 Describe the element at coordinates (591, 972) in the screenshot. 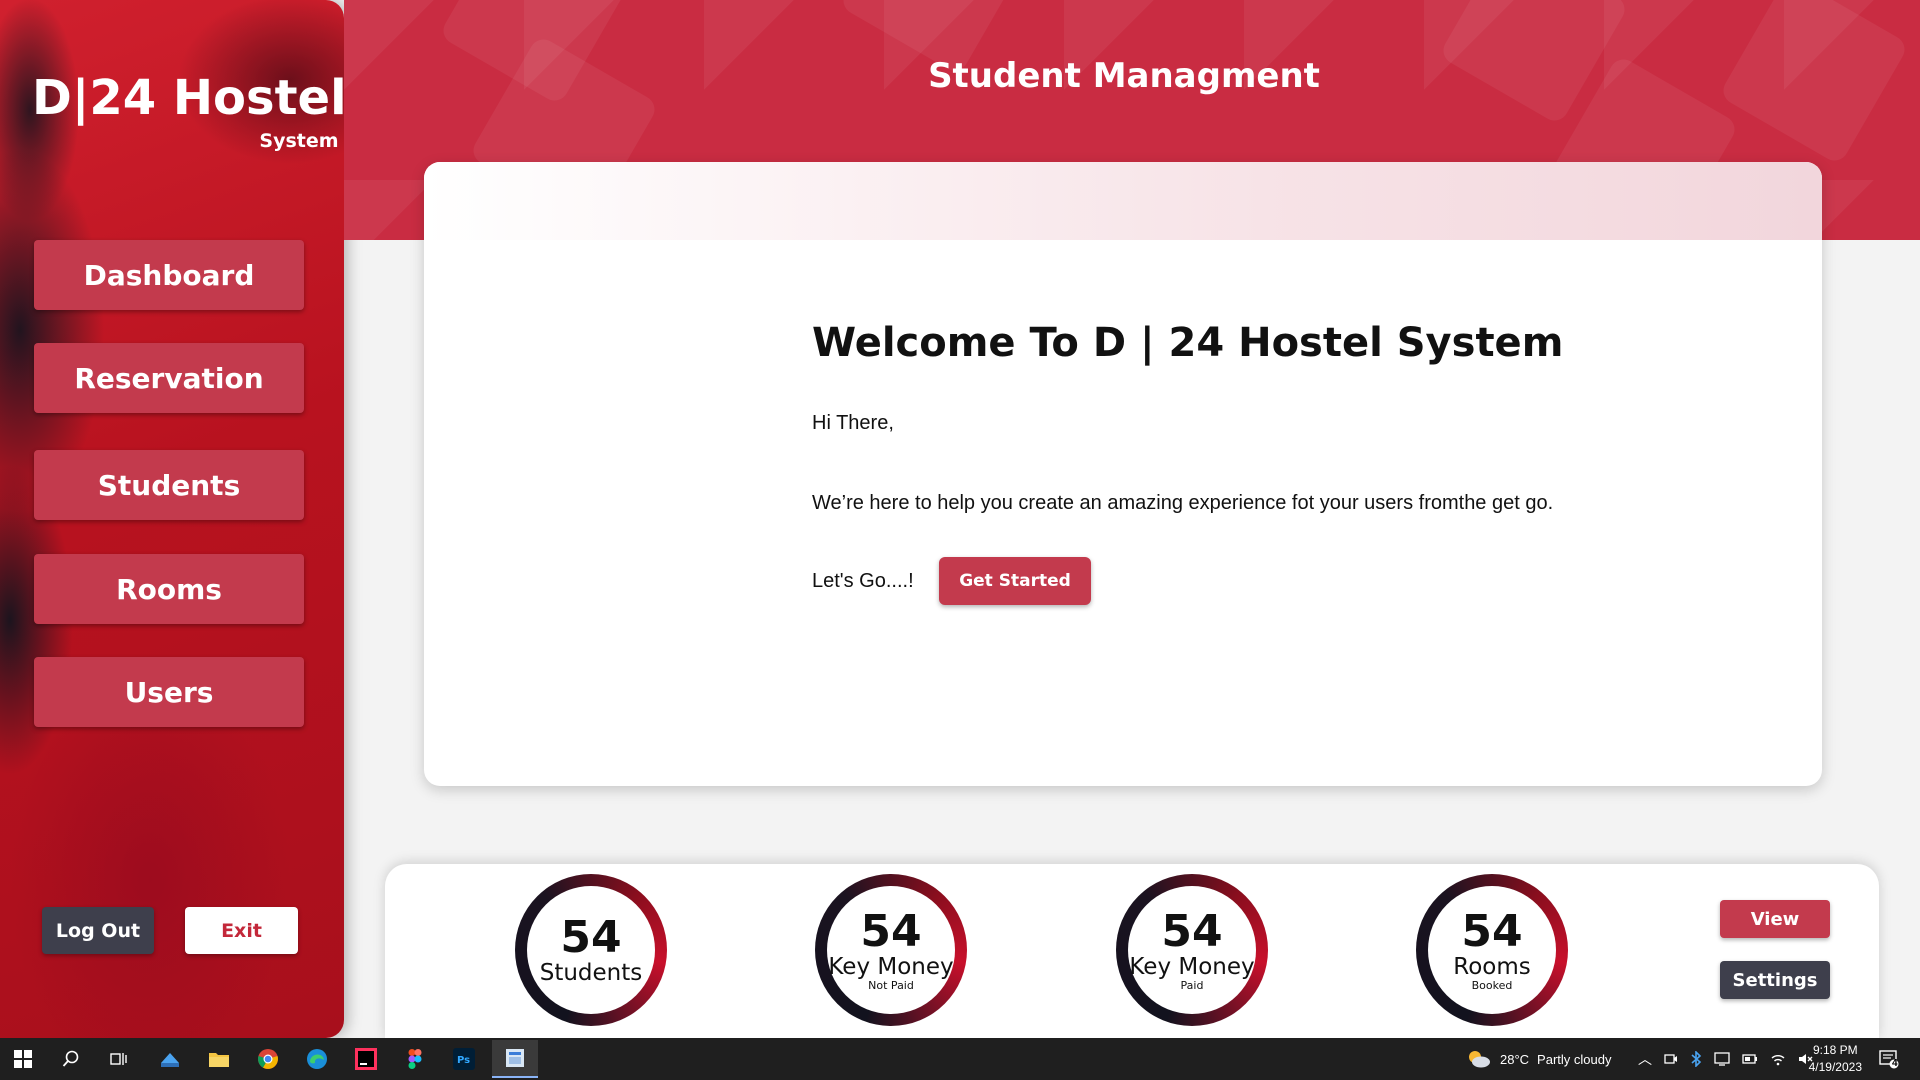

I see `stat-label: Students` at that location.